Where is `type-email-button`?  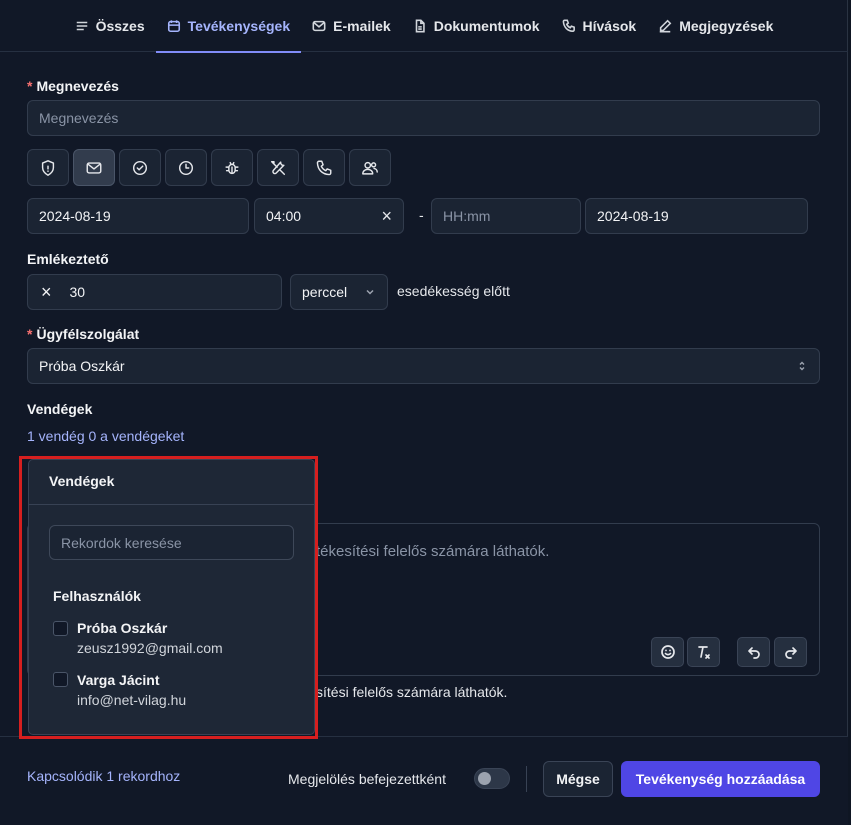
type-email-button is located at coordinates (94, 167).